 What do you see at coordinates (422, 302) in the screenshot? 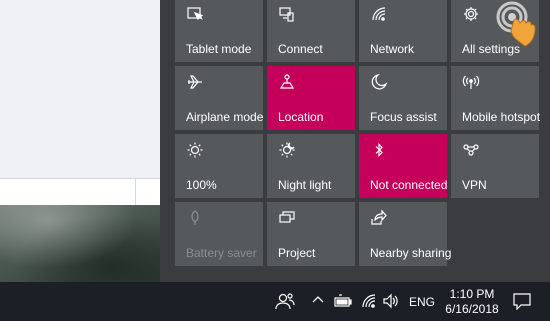
I see `language-indicator: ENG` at bounding box center [422, 302].